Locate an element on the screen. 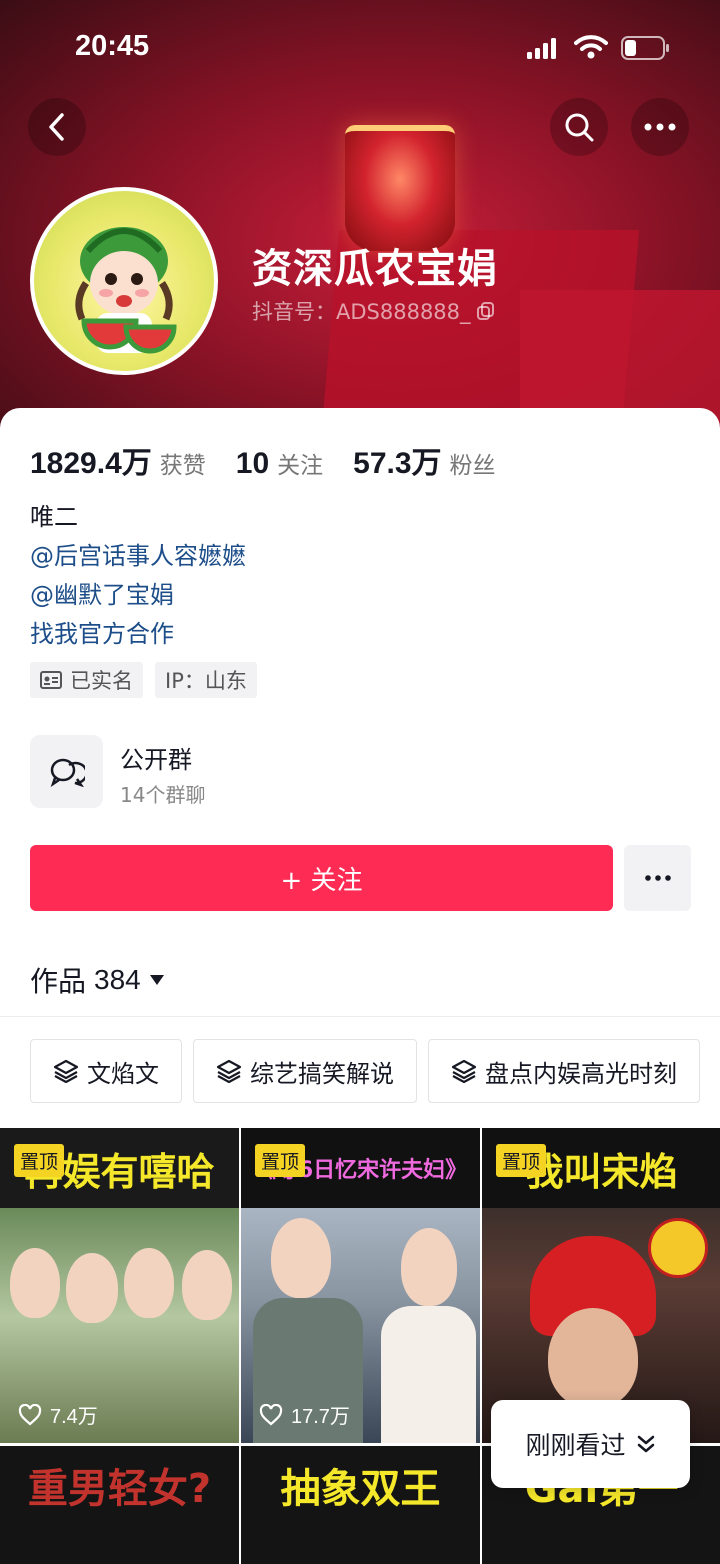  verified-tag: 已实名 is located at coordinates (86, 680).